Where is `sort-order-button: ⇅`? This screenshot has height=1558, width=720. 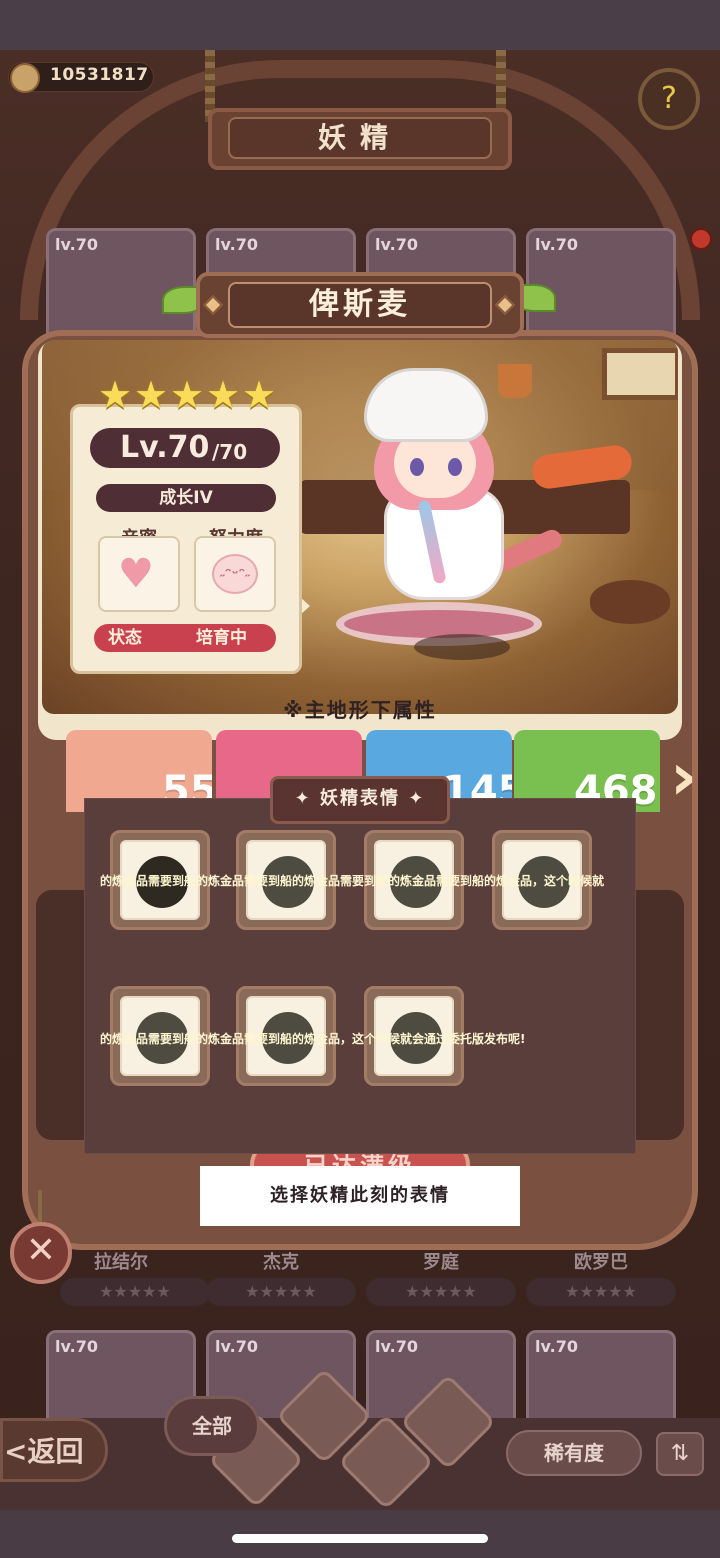 sort-order-button: ⇅ is located at coordinates (680, 1454).